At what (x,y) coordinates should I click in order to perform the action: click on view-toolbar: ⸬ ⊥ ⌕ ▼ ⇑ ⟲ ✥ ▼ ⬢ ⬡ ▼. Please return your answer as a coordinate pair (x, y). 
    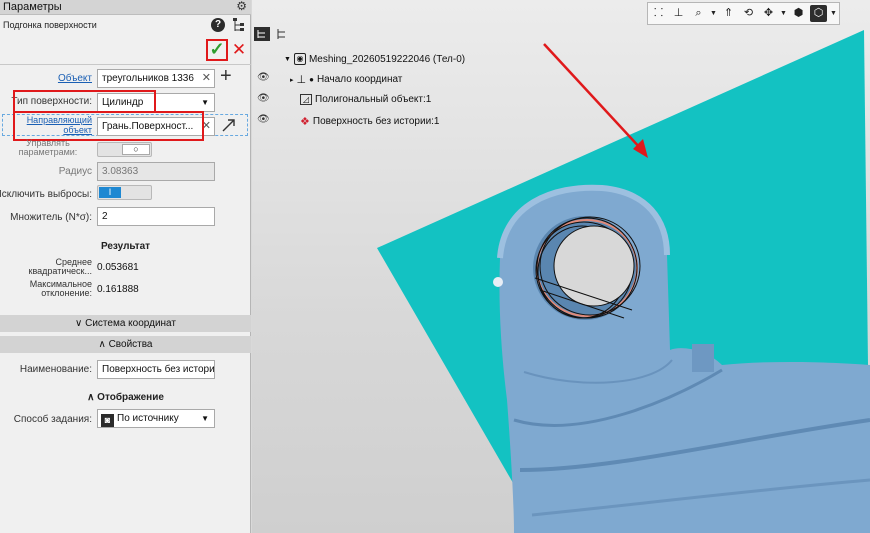
    Looking at the image, I should click on (743, 13).